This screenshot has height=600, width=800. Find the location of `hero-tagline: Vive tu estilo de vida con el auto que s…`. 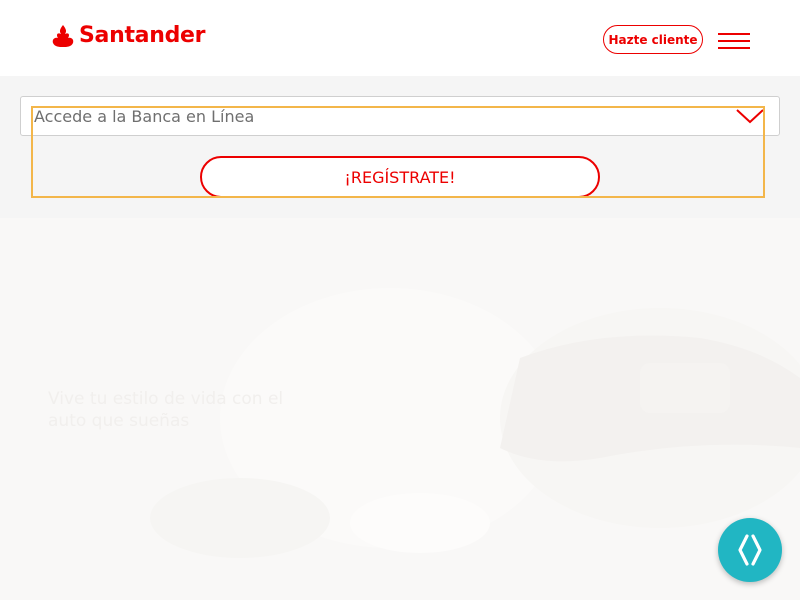

hero-tagline: Vive tu estilo de vida con el auto que s… is located at coordinates (166, 410).